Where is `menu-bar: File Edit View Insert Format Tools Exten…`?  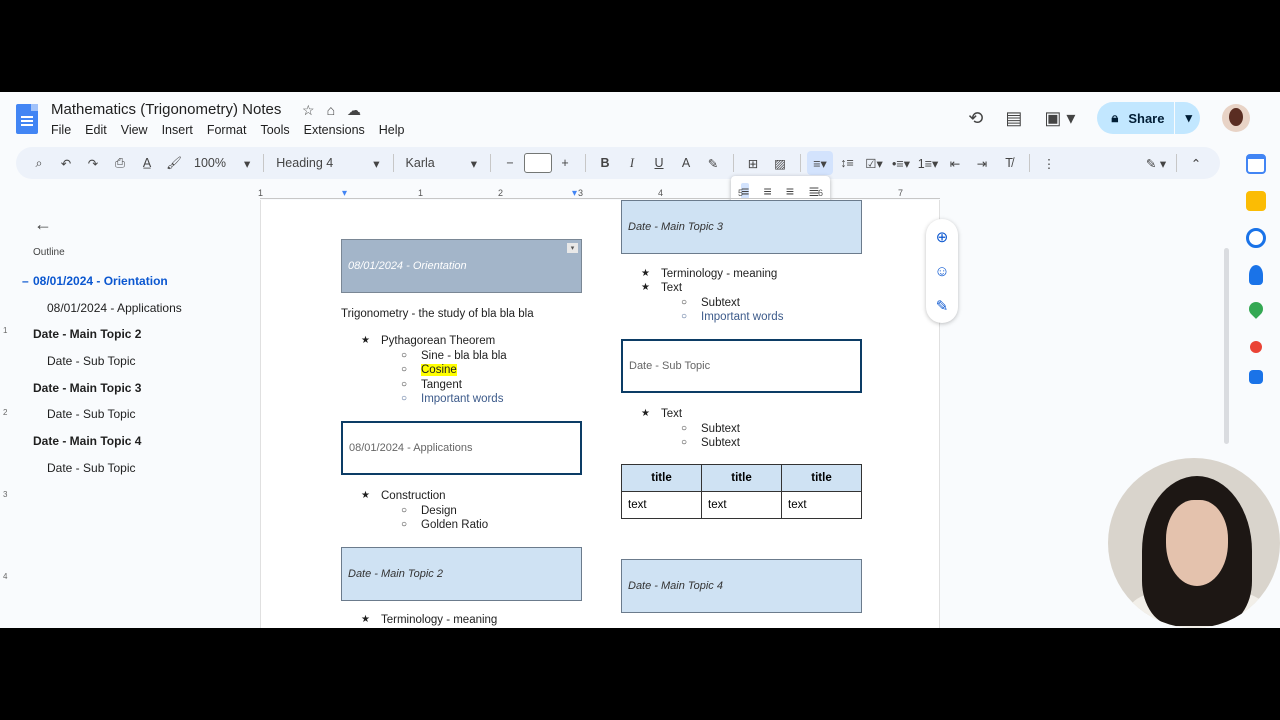 menu-bar: File Edit View Insert Format Tools Exten… is located at coordinates (228, 130).